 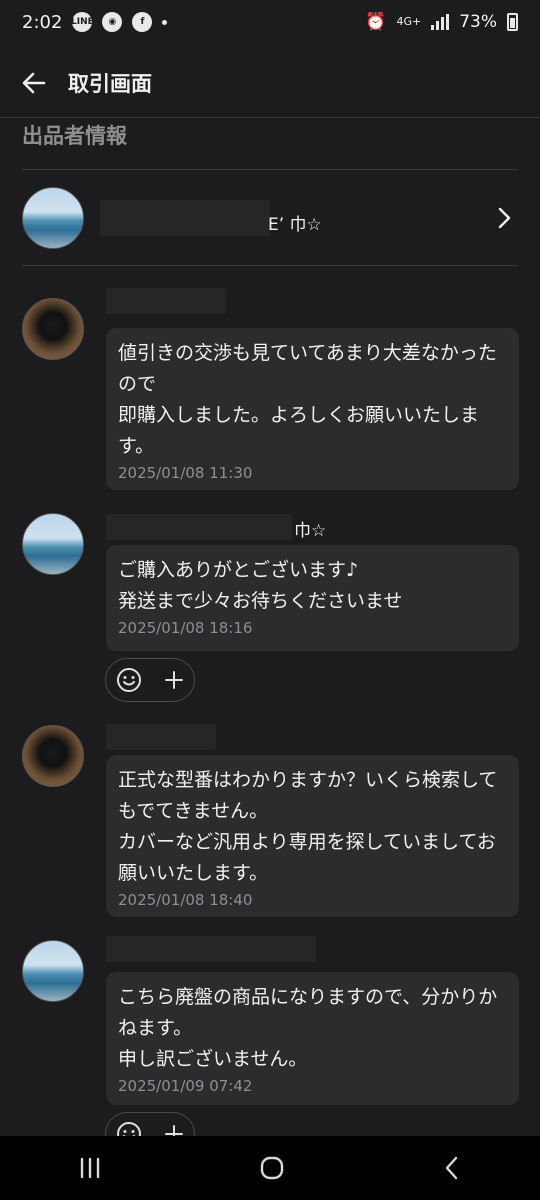 What do you see at coordinates (270, 117) in the screenshot?
I see `header-divider` at bounding box center [270, 117].